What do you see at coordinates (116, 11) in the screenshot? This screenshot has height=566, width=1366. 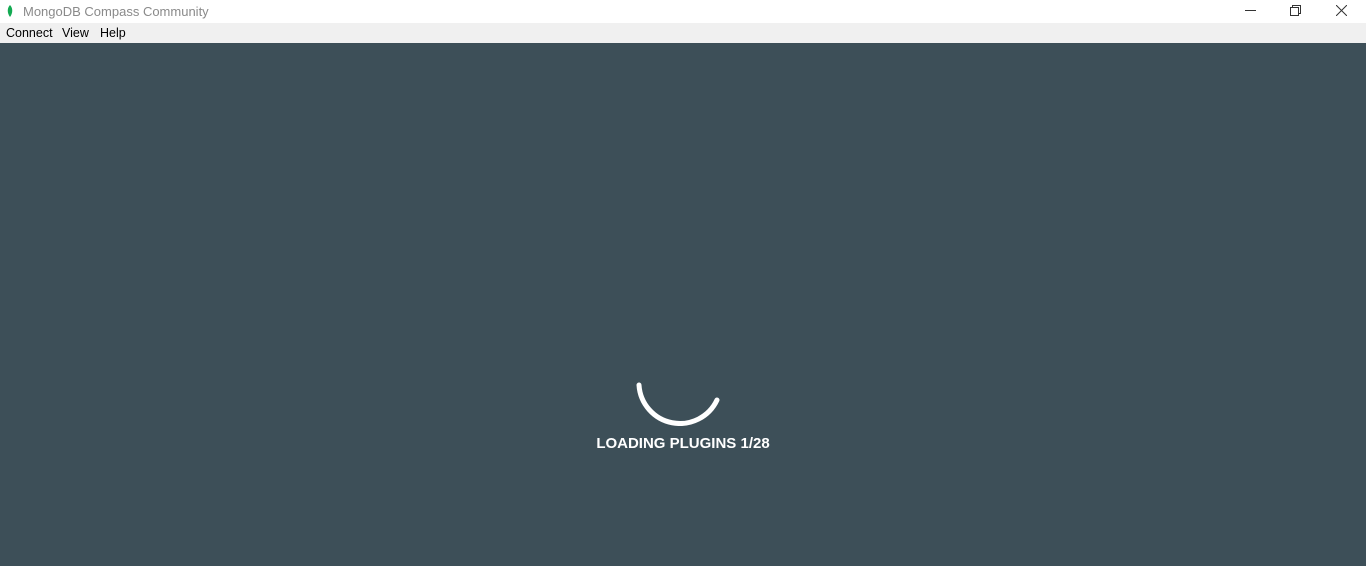 I see `window-title: MongoDB Compass Community` at bounding box center [116, 11].